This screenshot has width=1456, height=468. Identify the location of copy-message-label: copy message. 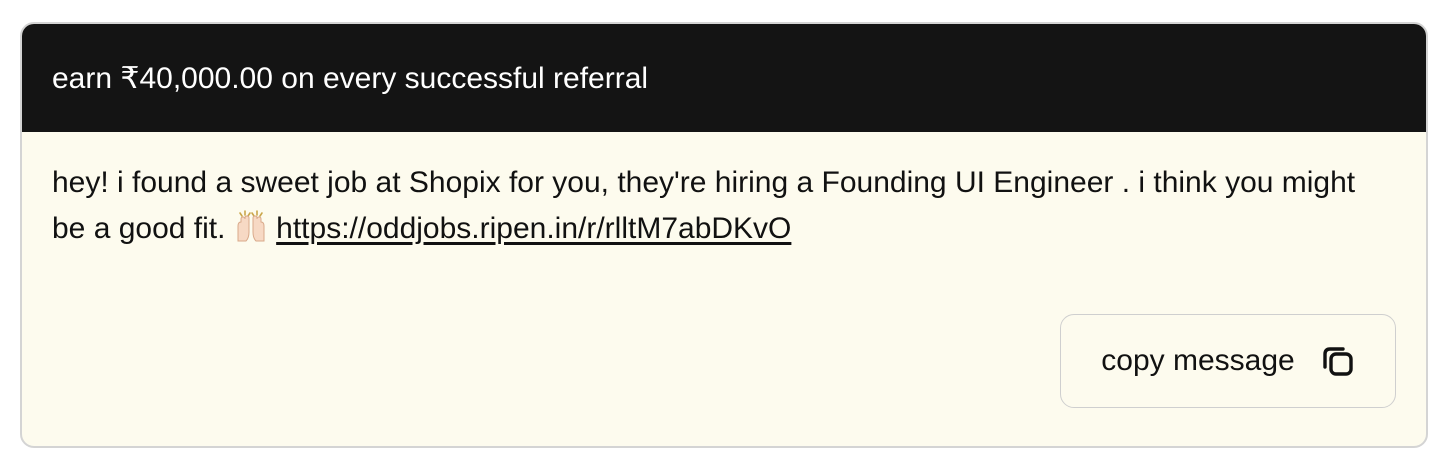
(1198, 360).